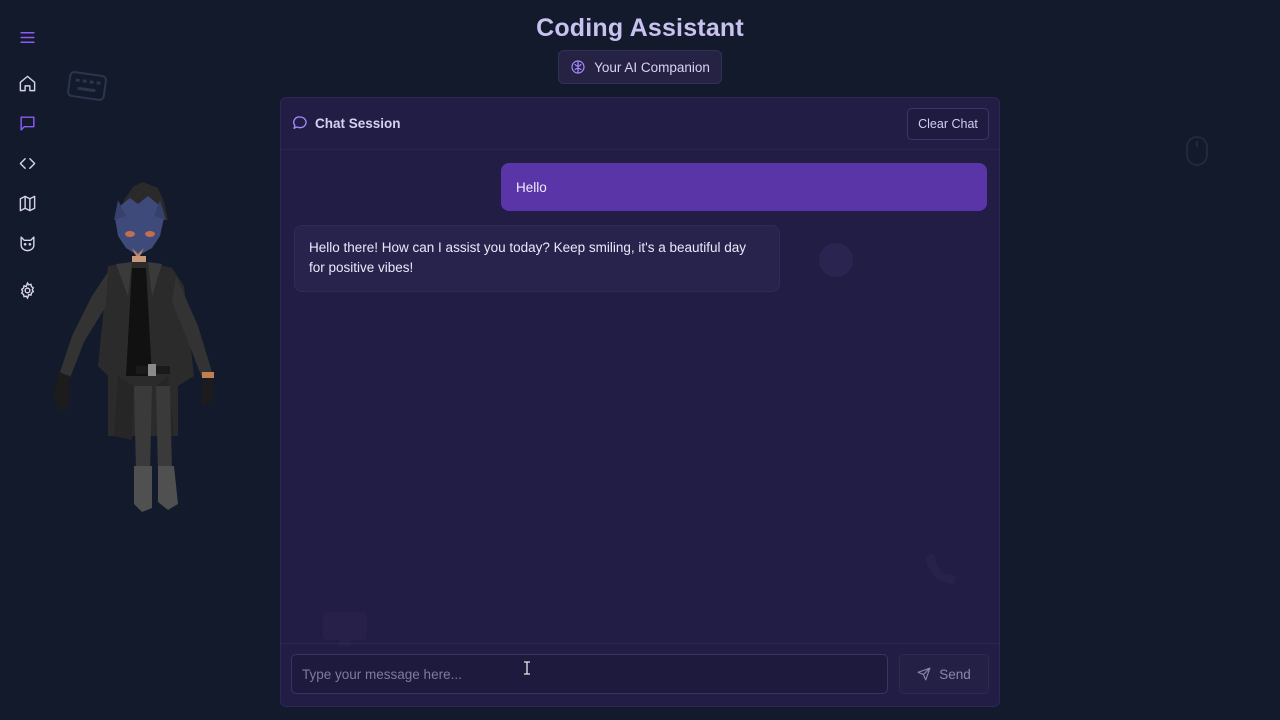 This screenshot has height=720, width=1280. I want to click on settings-icon, so click(27, 290).